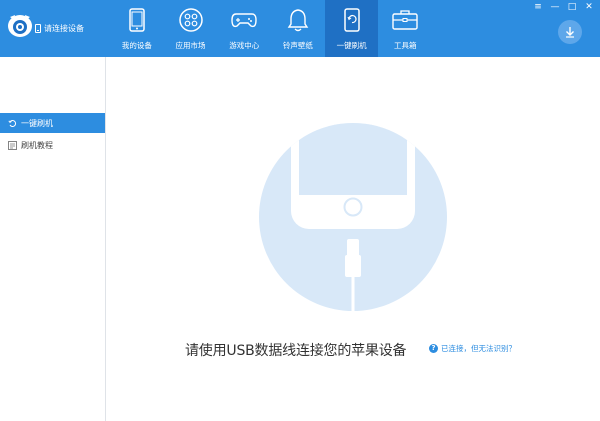 The height and width of the screenshot is (421, 600). I want to click on app-logo-icon, so click(20, 26).